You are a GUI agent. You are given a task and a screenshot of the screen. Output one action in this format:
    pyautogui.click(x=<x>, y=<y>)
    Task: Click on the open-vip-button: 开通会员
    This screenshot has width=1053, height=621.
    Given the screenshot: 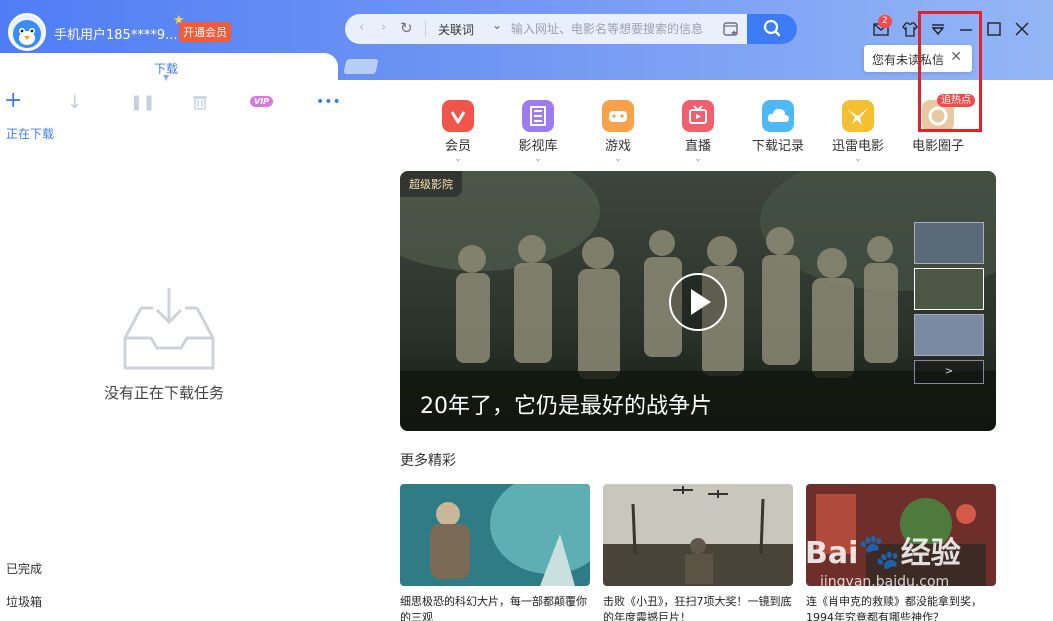 What is the action you would take?
    pyautogui.click(x=205, y=32)
    